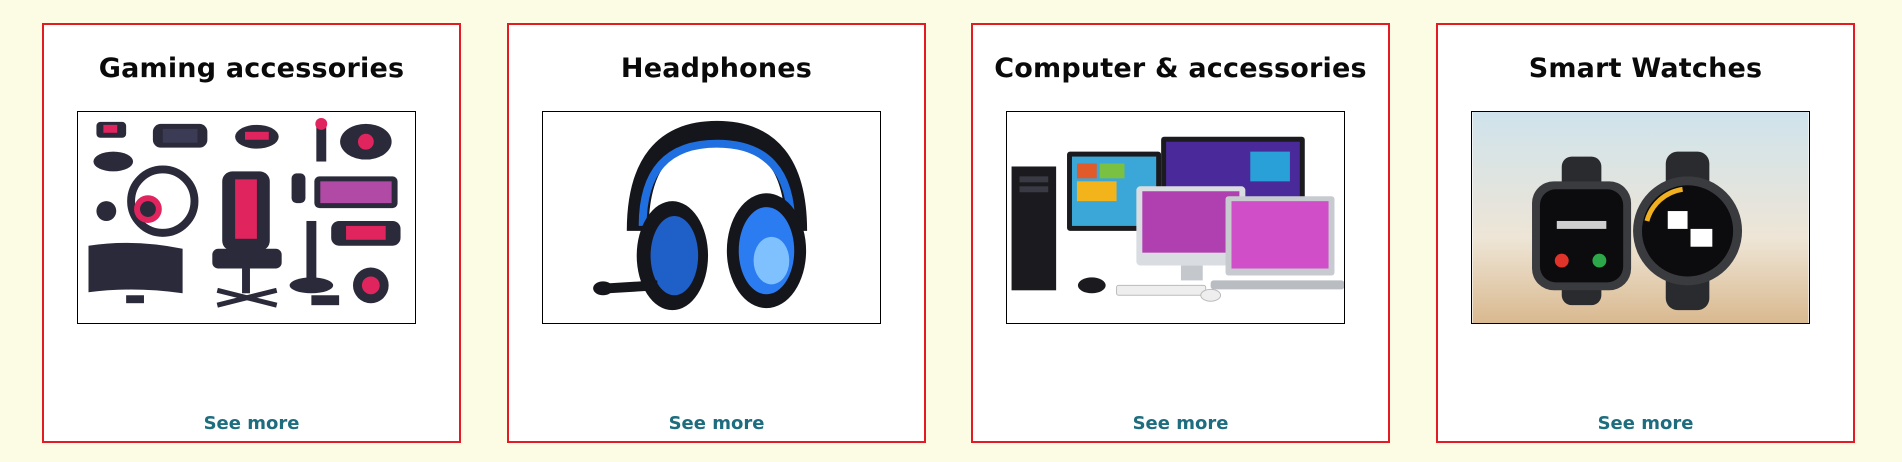  What do you see at coordinates (1180, 68) in the screenshot?
I see `card-title: Computer & accessories` at bounding box center [1180, 68].